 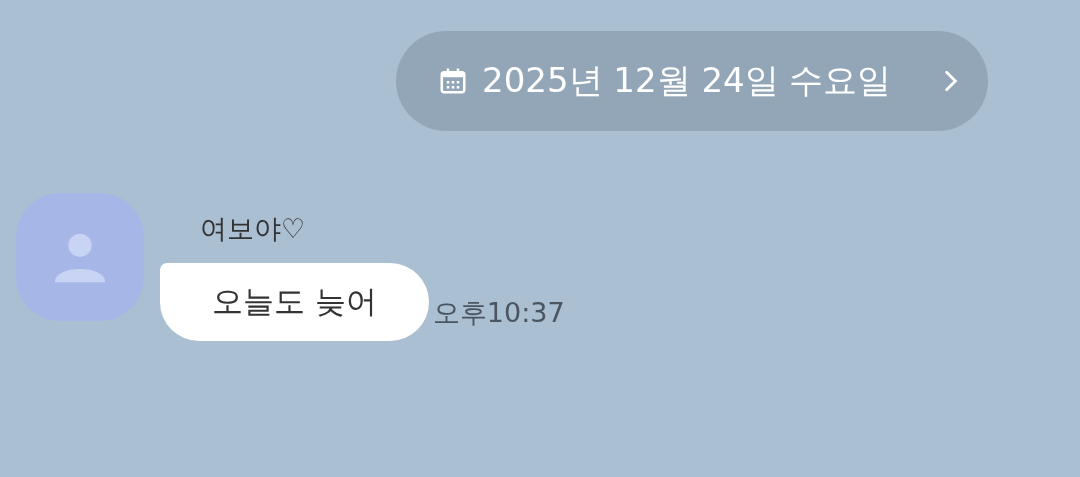 What do you see at coordinates (951, 81) in the screenshot?
I see `chevron-right-icon` at bounding box center [951, 81].